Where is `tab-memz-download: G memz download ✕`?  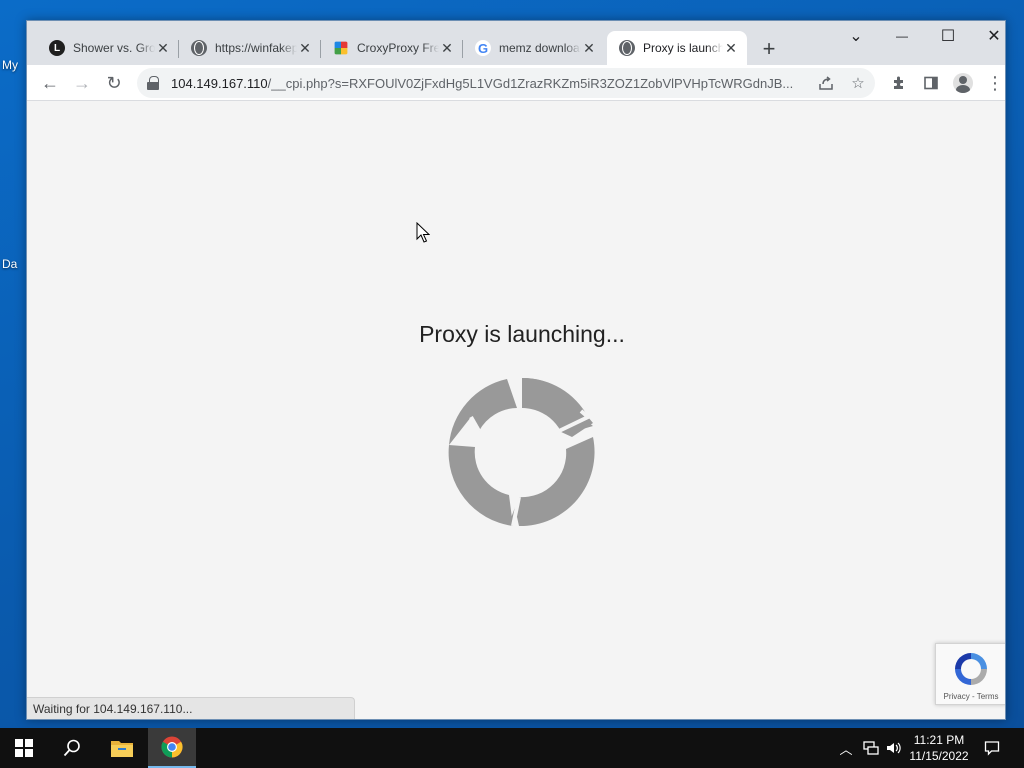 tab-memz-download: G memz download ✕ is located at coordinates (534, 48).